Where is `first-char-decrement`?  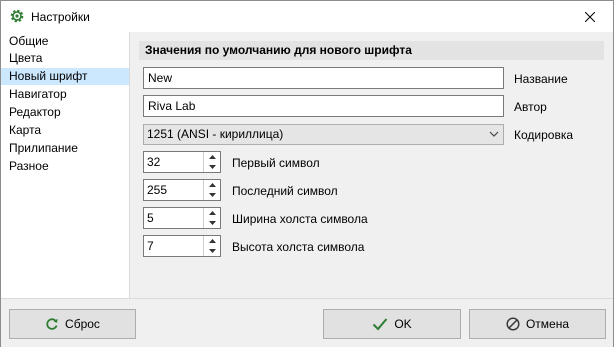 first-char-decrement is located at coordinates (212, 166).